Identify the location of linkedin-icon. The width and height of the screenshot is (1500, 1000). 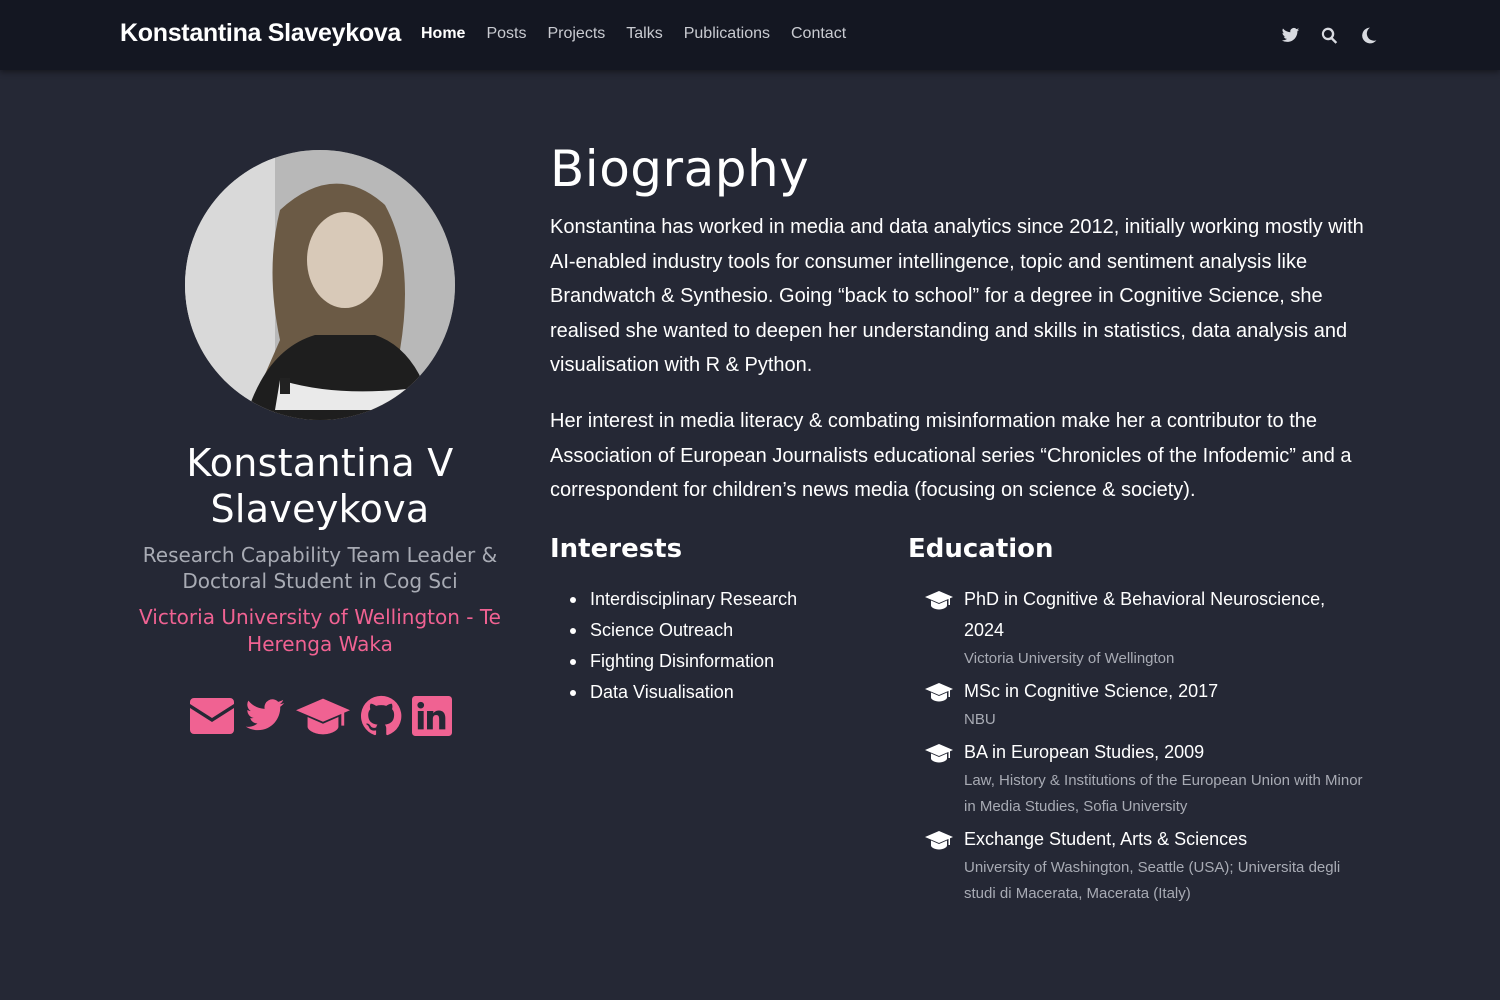
(432, 718).